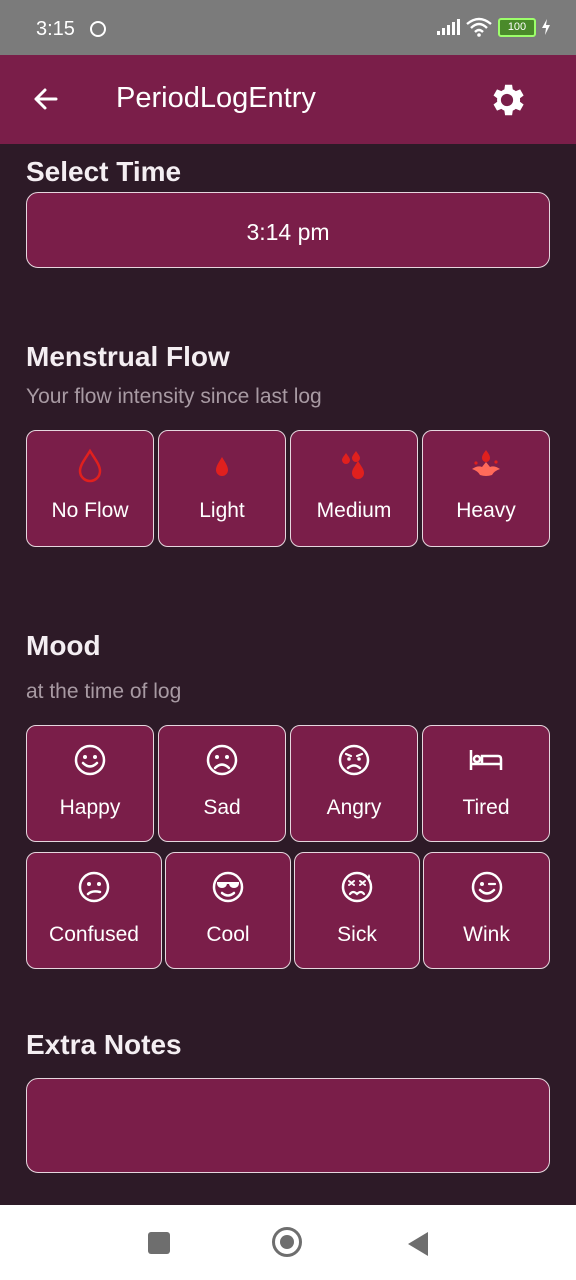 This screenshot has height=1280, width=576. Describe the element at coordinates (90, 783) in the screenshot. I see `mood-option-happy: Happy` at that location.